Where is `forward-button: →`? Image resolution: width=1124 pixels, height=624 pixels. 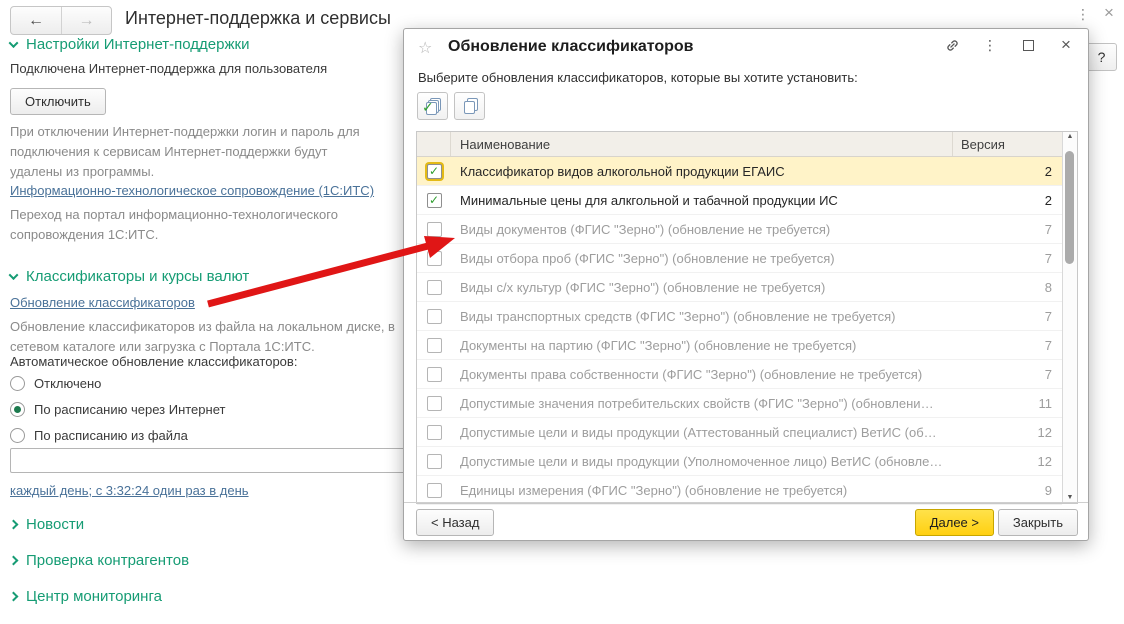 forward-button: → is located at coordinates (86, 20).